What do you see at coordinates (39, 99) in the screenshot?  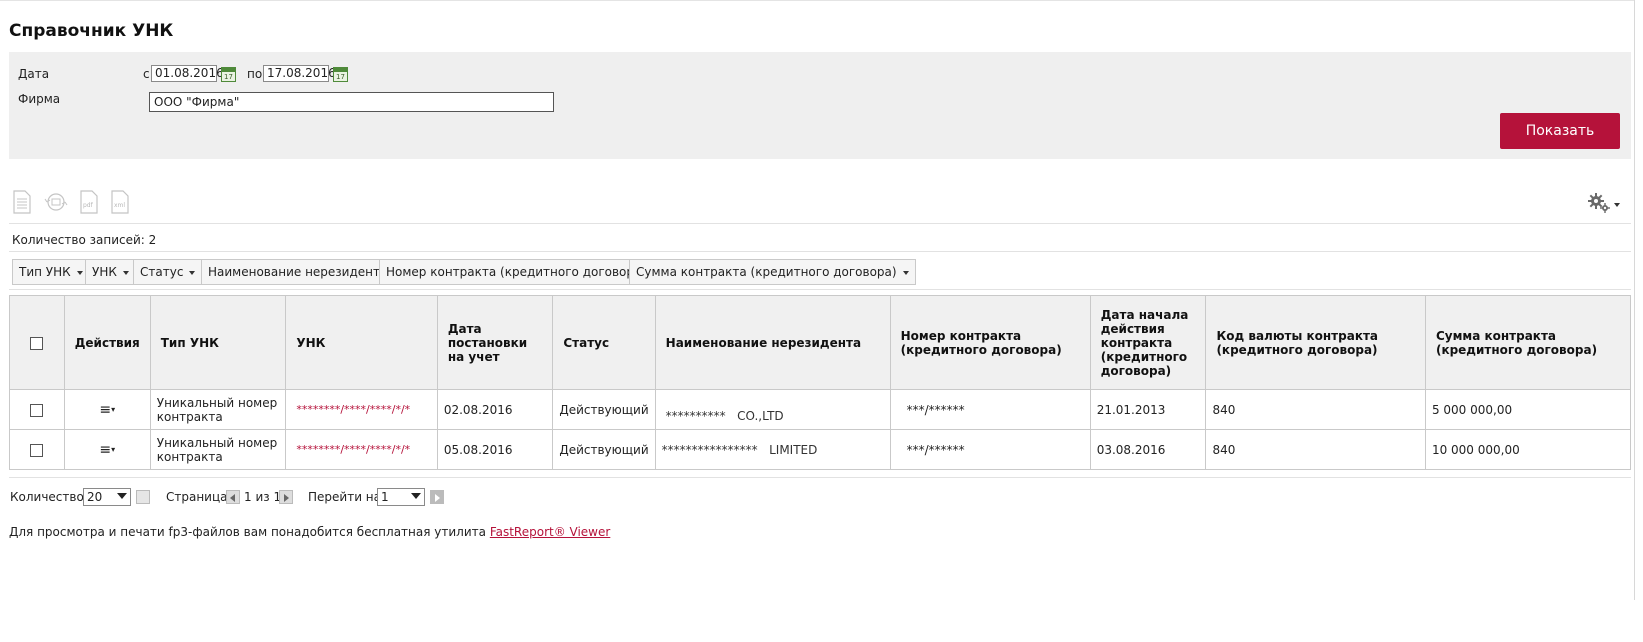 I see `firm-label: Фирма` at bounding box center [39, 99].